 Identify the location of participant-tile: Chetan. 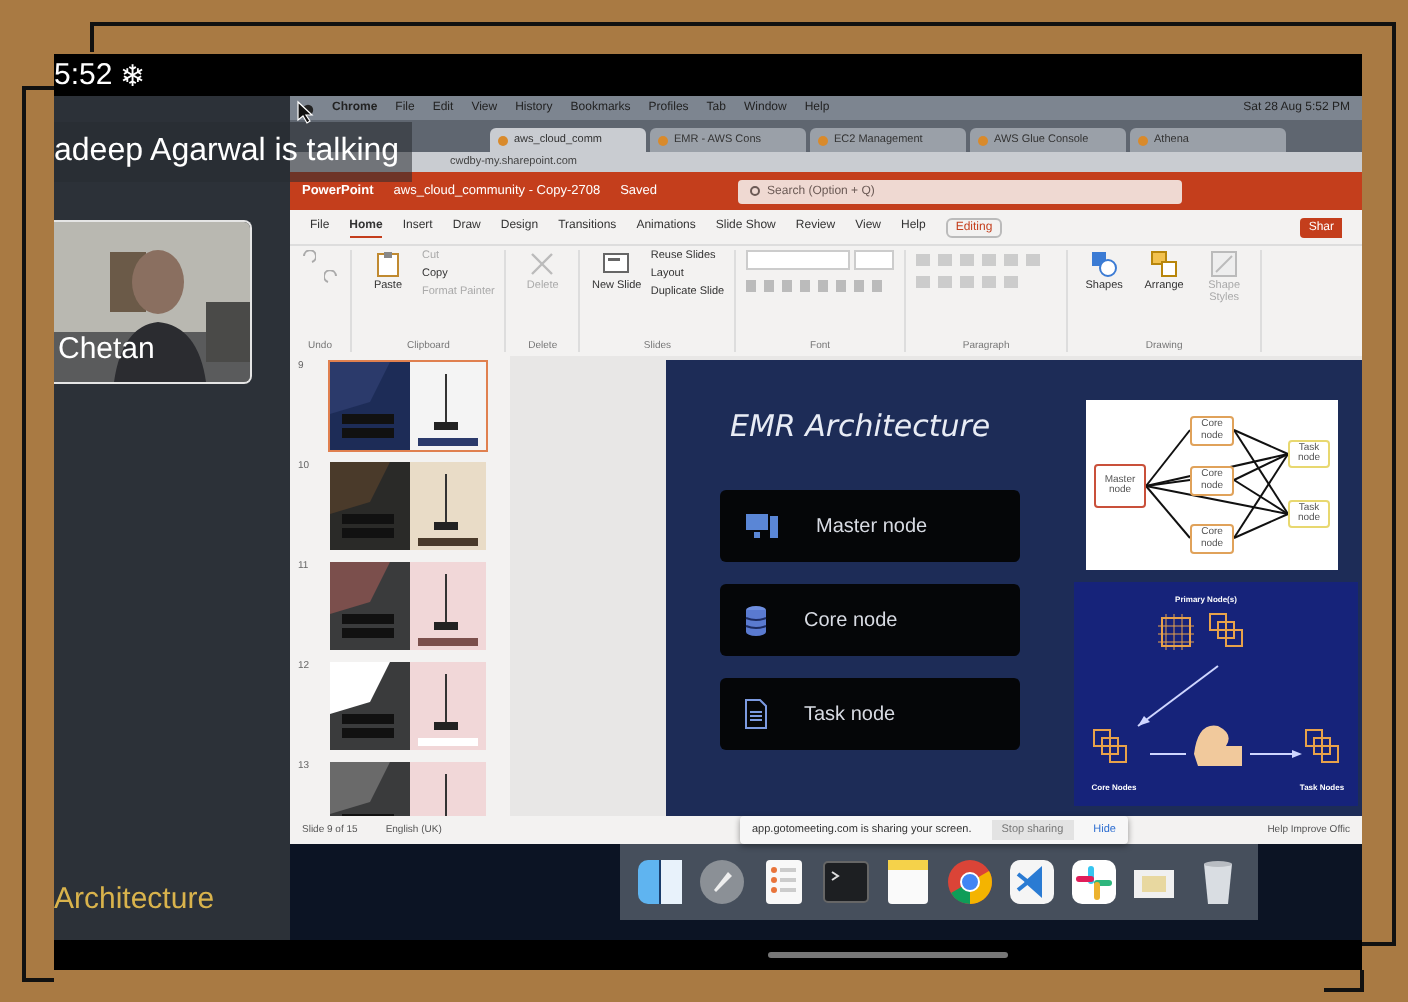
(153, 302).